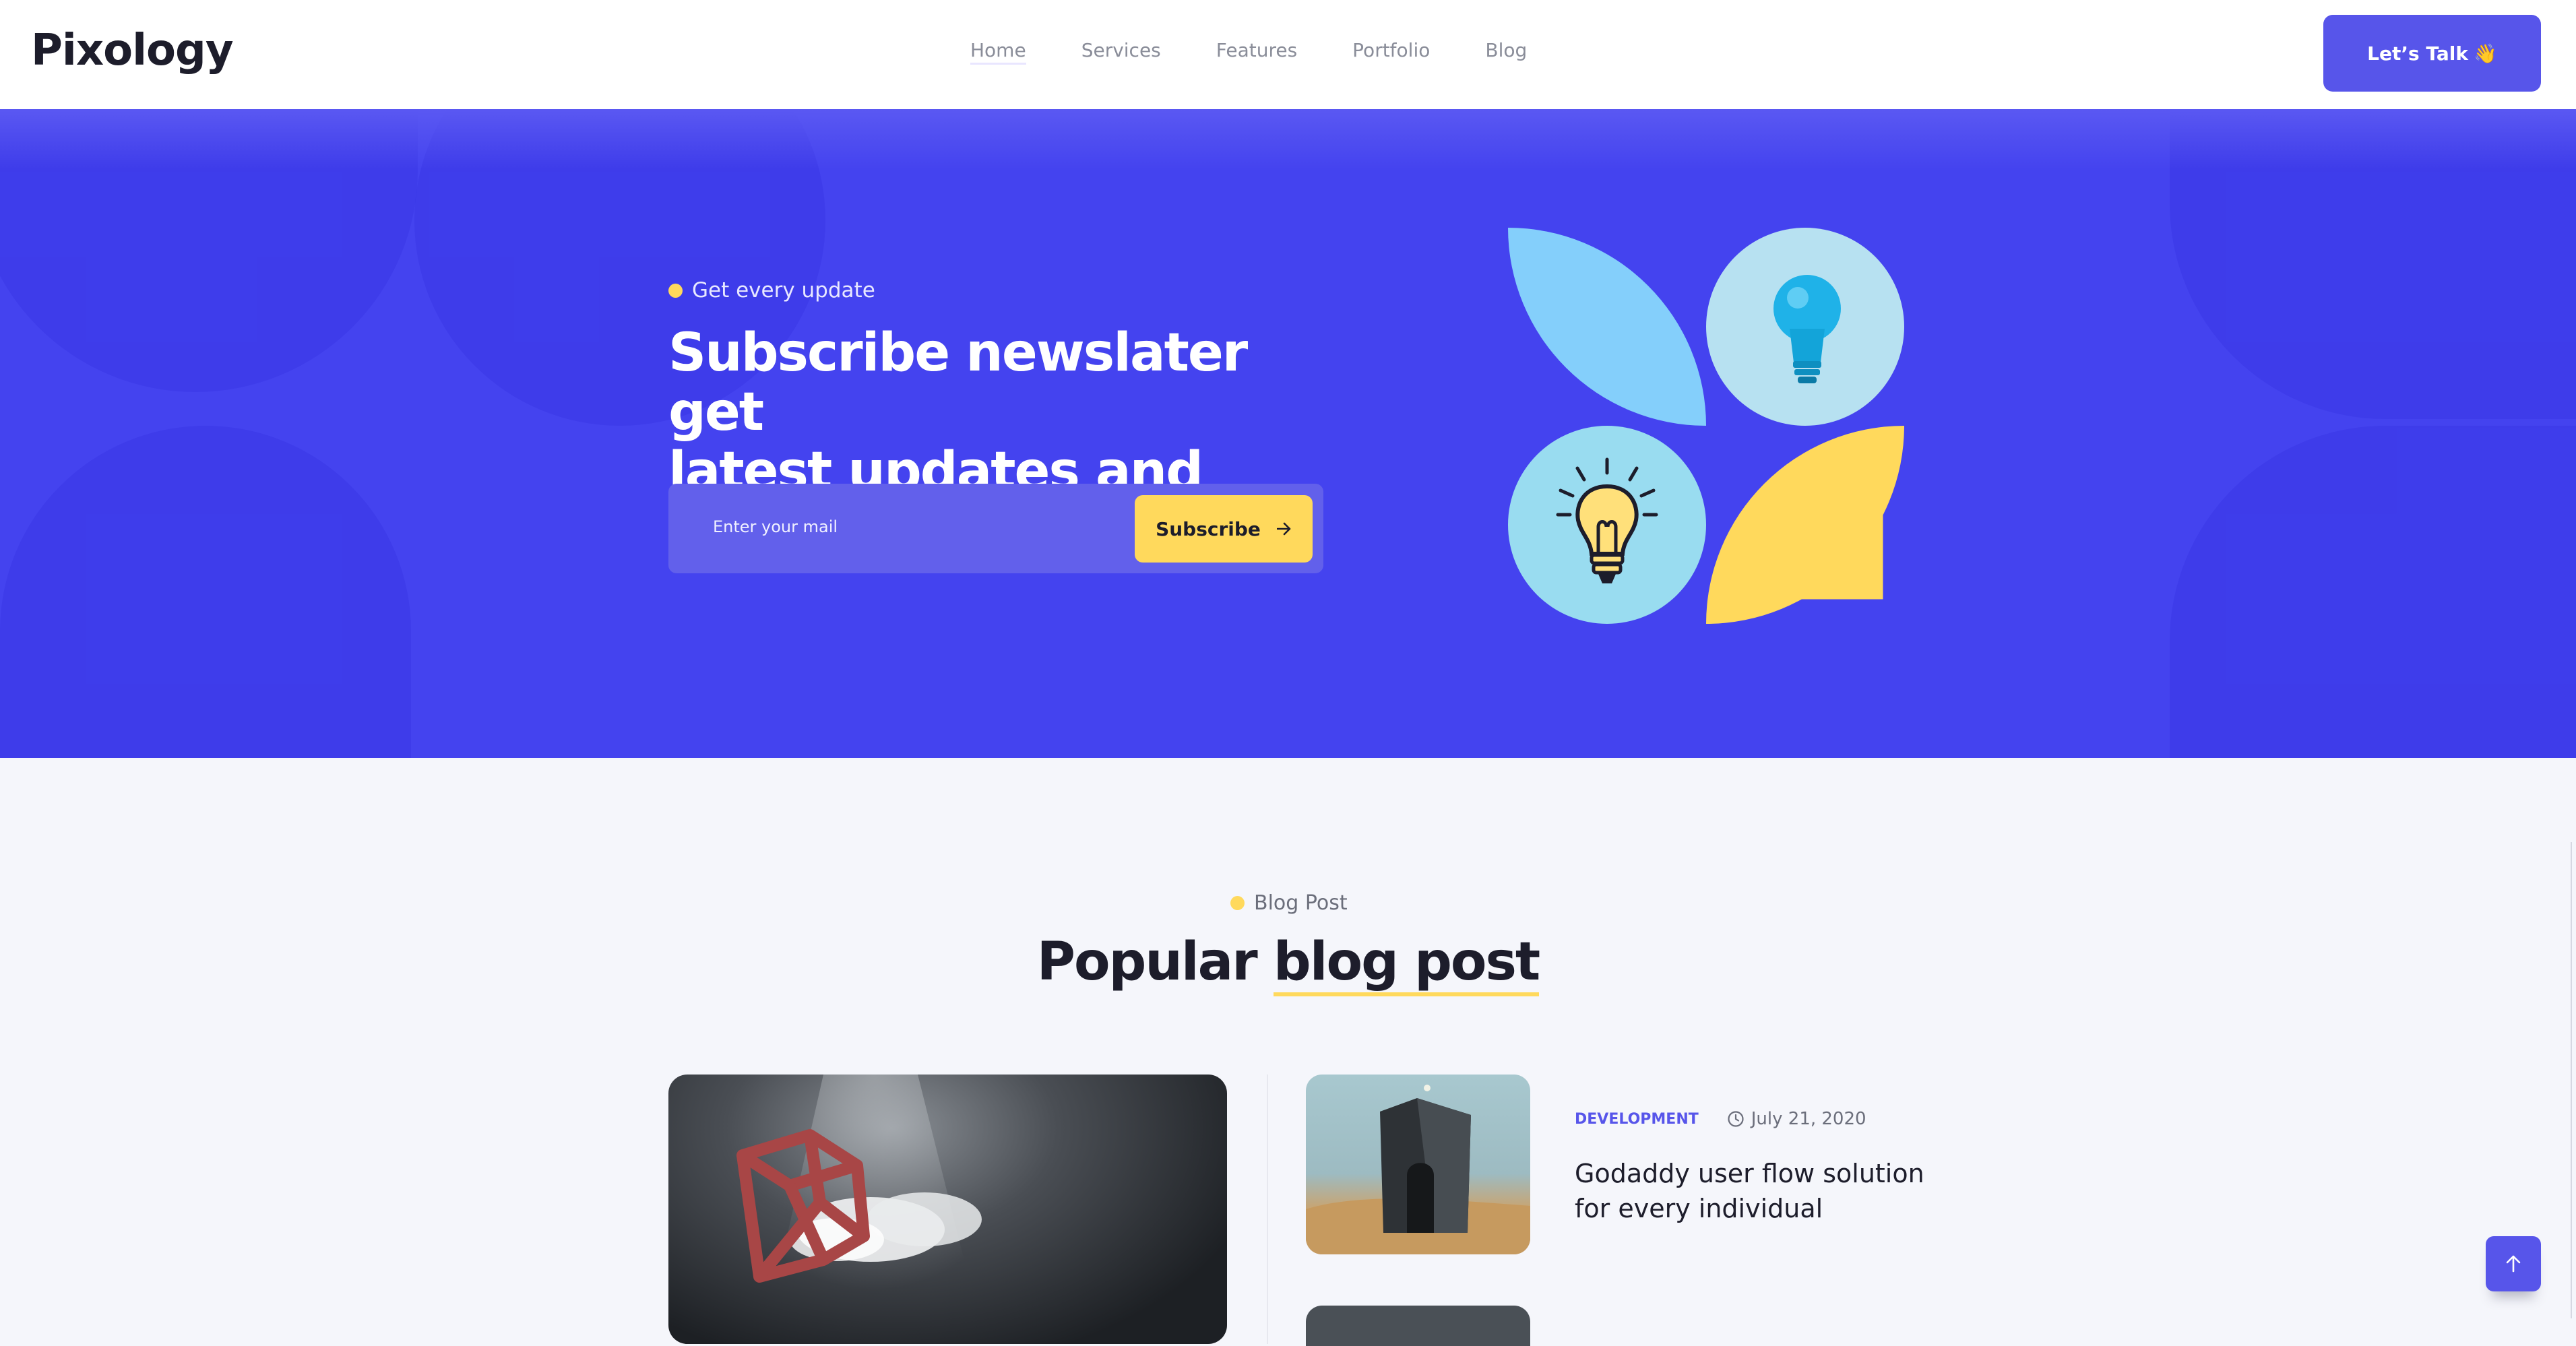  What do you see at coordinates (1637, 1120) in the screenshot?
I see `post-category: DEVELOPMENT` at bounding box center [1637, 1120].